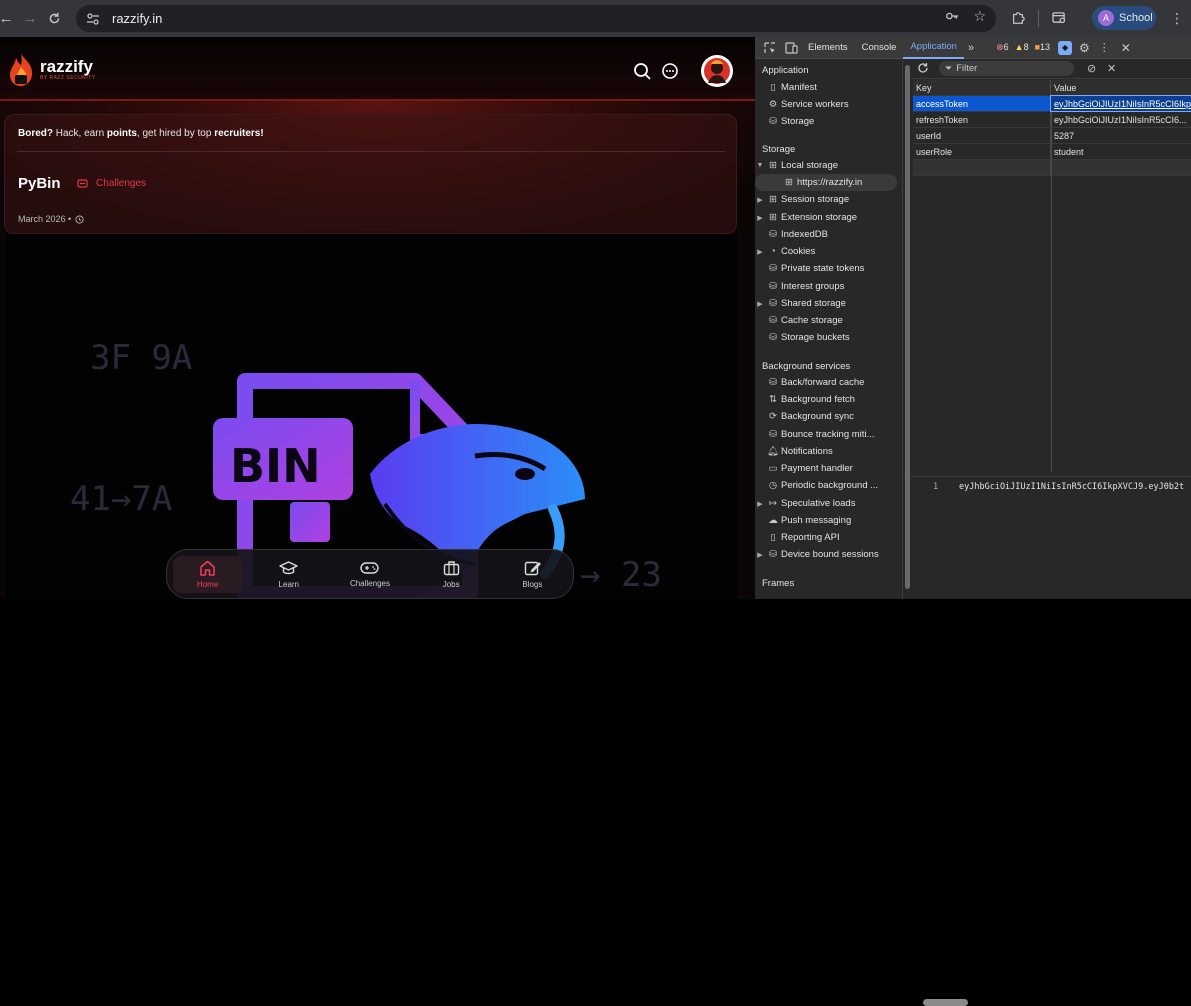 The image size is (1191, 1006). Describe the element at coordinates (982, 87) in the screenshot. I see `header-key: Key` at that location.